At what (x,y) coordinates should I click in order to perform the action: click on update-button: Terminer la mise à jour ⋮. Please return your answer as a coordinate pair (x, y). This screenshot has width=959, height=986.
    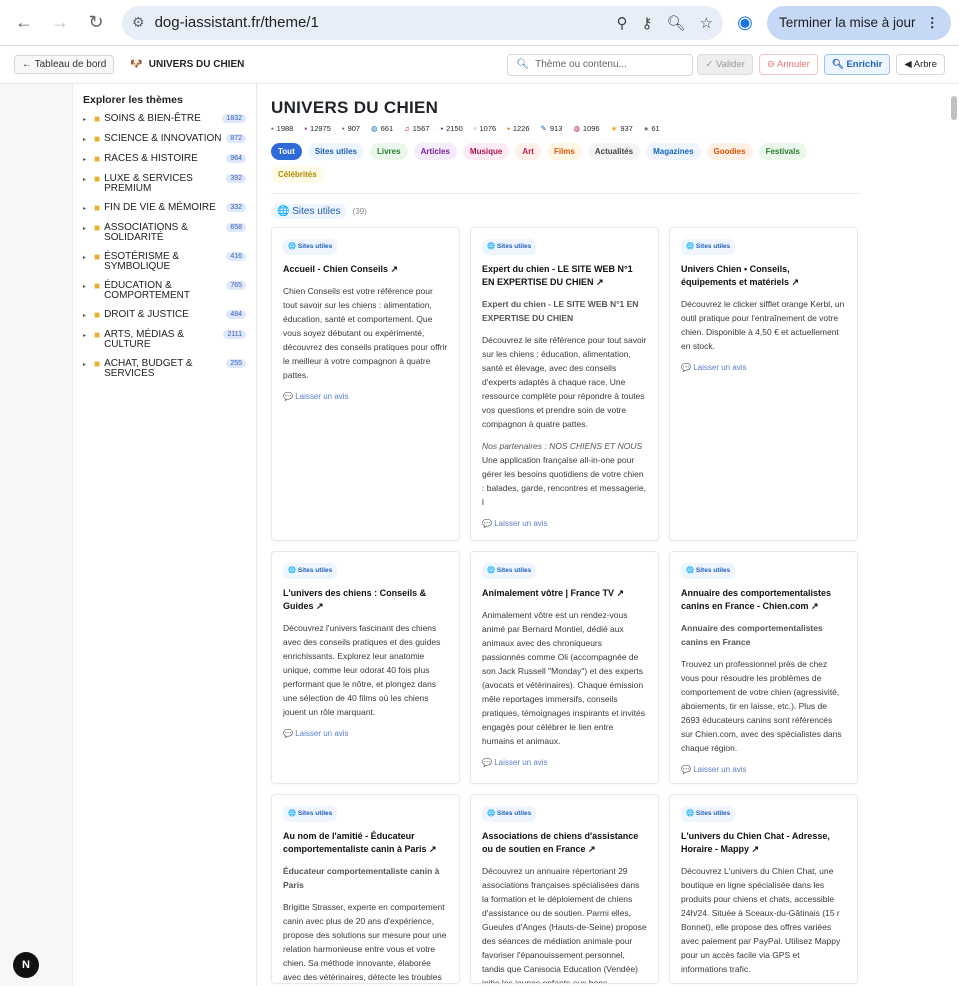
    Looking at the image, I should click on (858, 22).